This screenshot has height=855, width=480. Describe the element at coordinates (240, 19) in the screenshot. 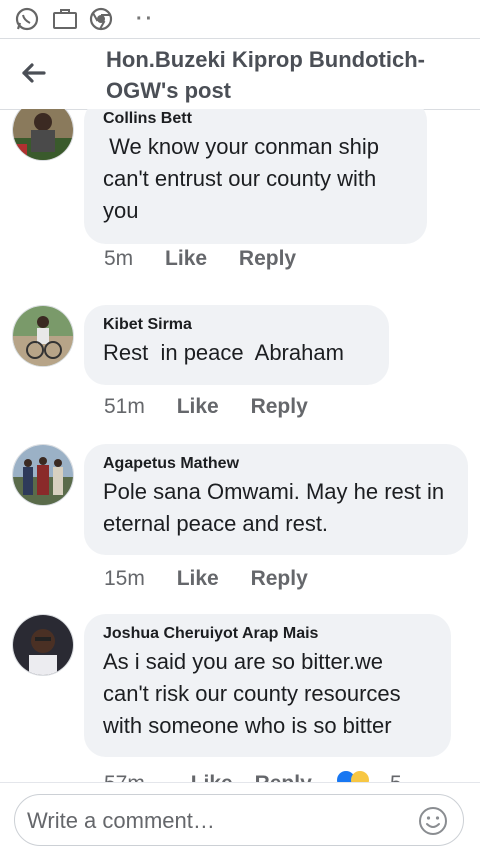

I see `status-bar: ··` at that location.